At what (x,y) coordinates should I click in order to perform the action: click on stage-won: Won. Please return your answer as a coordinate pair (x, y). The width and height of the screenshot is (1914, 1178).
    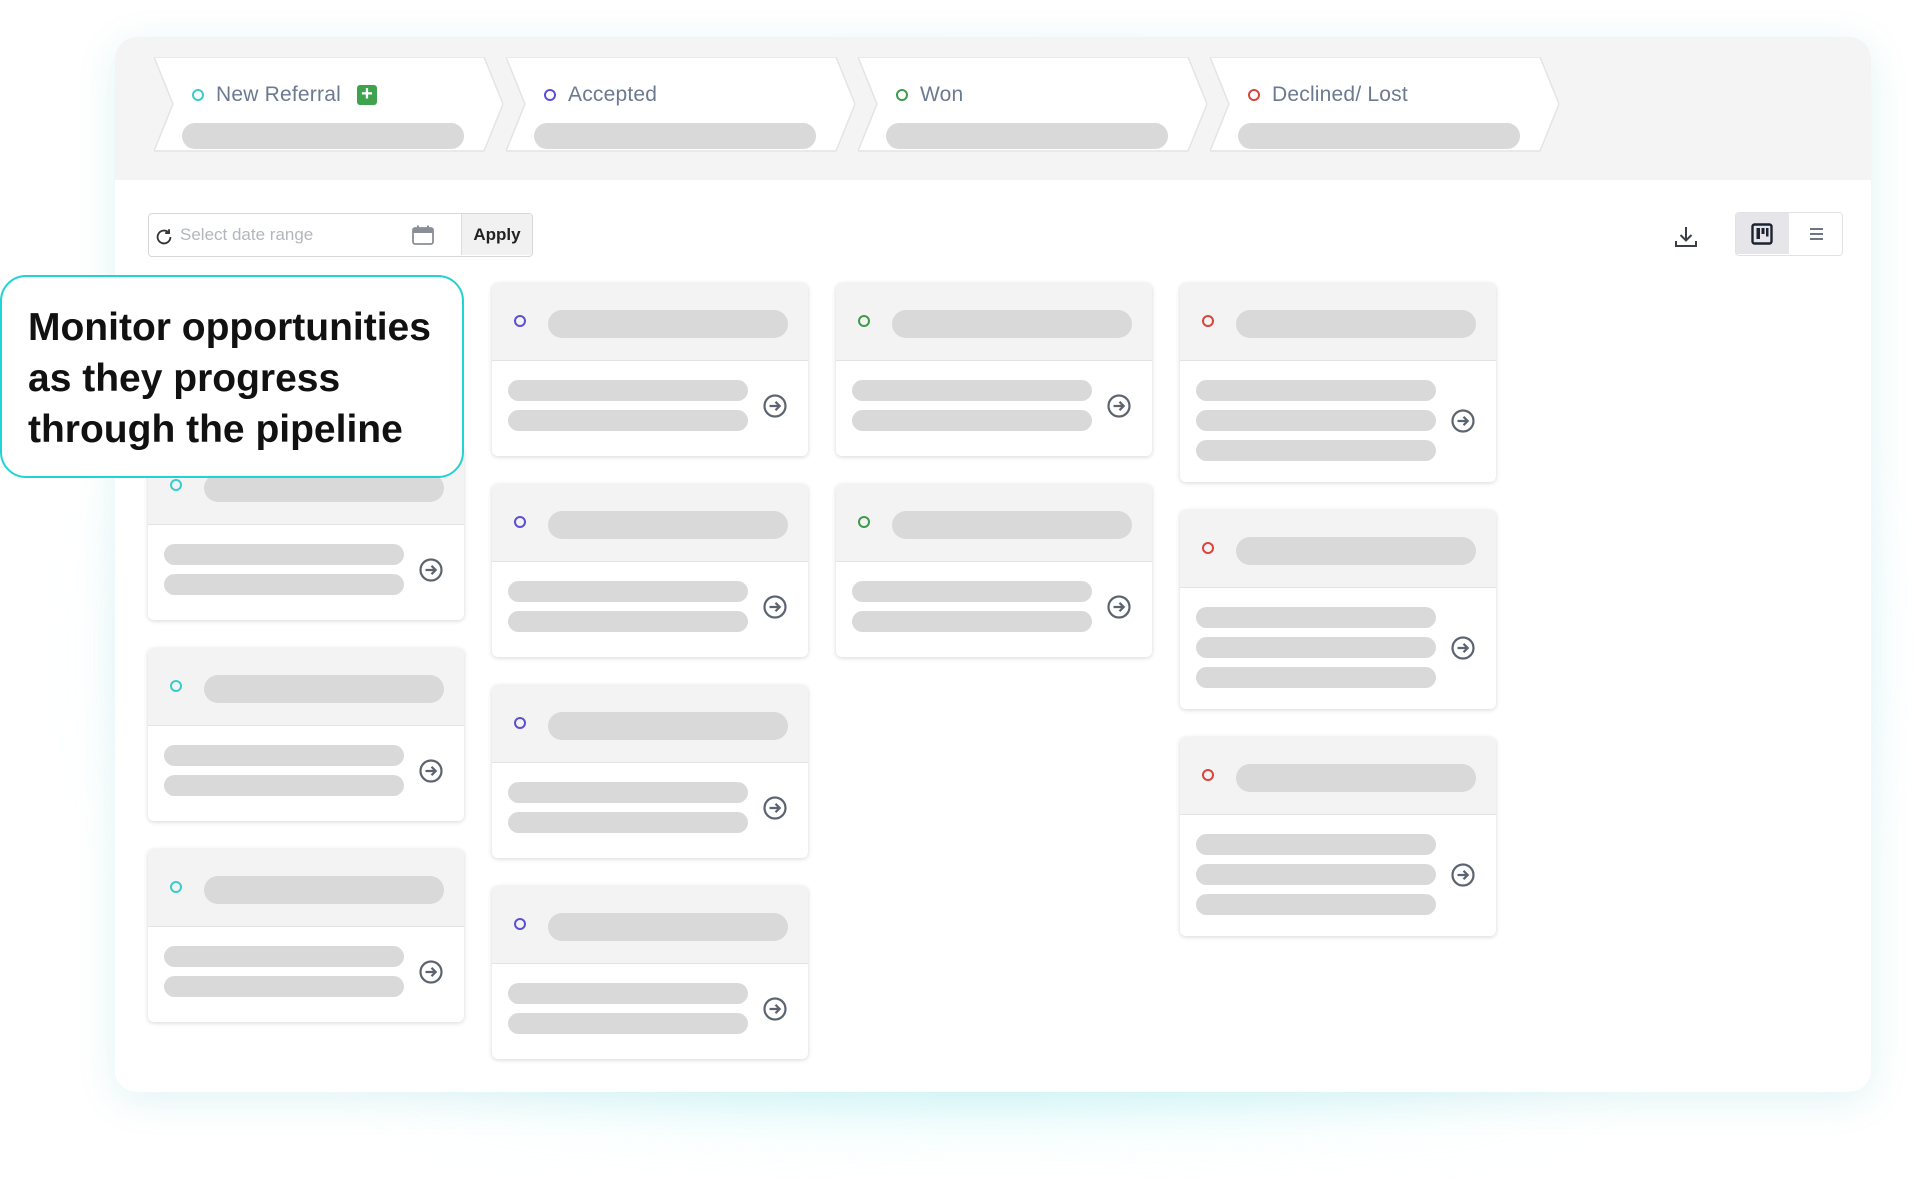
    Looking at the image, I should click on (1033, 104).